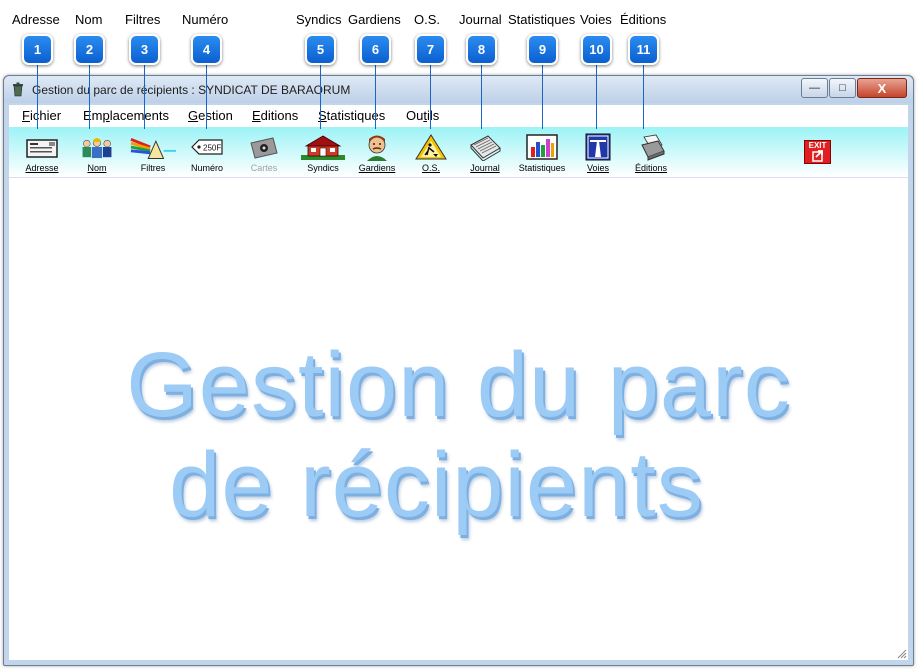  I want to click on maximize-button: □, so click(842, 88).